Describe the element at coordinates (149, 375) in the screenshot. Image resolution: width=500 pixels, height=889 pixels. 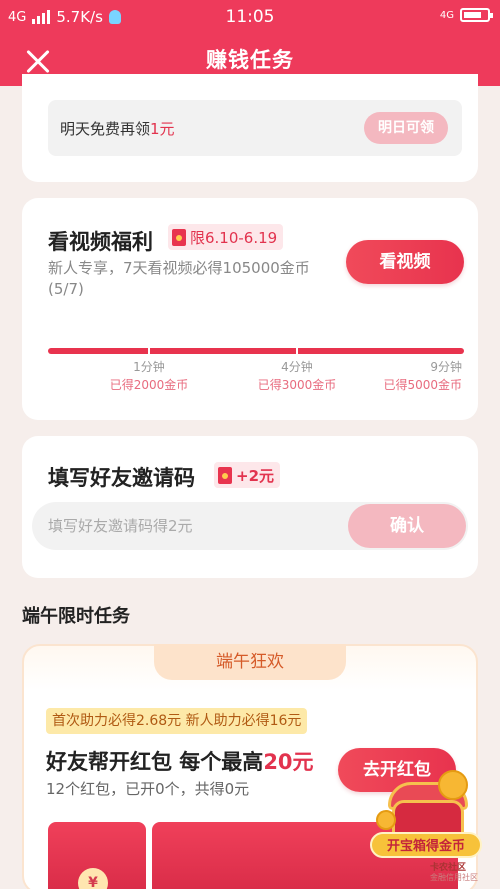
I see `milestone-1: 1分钟 已得2000金币` at that location.